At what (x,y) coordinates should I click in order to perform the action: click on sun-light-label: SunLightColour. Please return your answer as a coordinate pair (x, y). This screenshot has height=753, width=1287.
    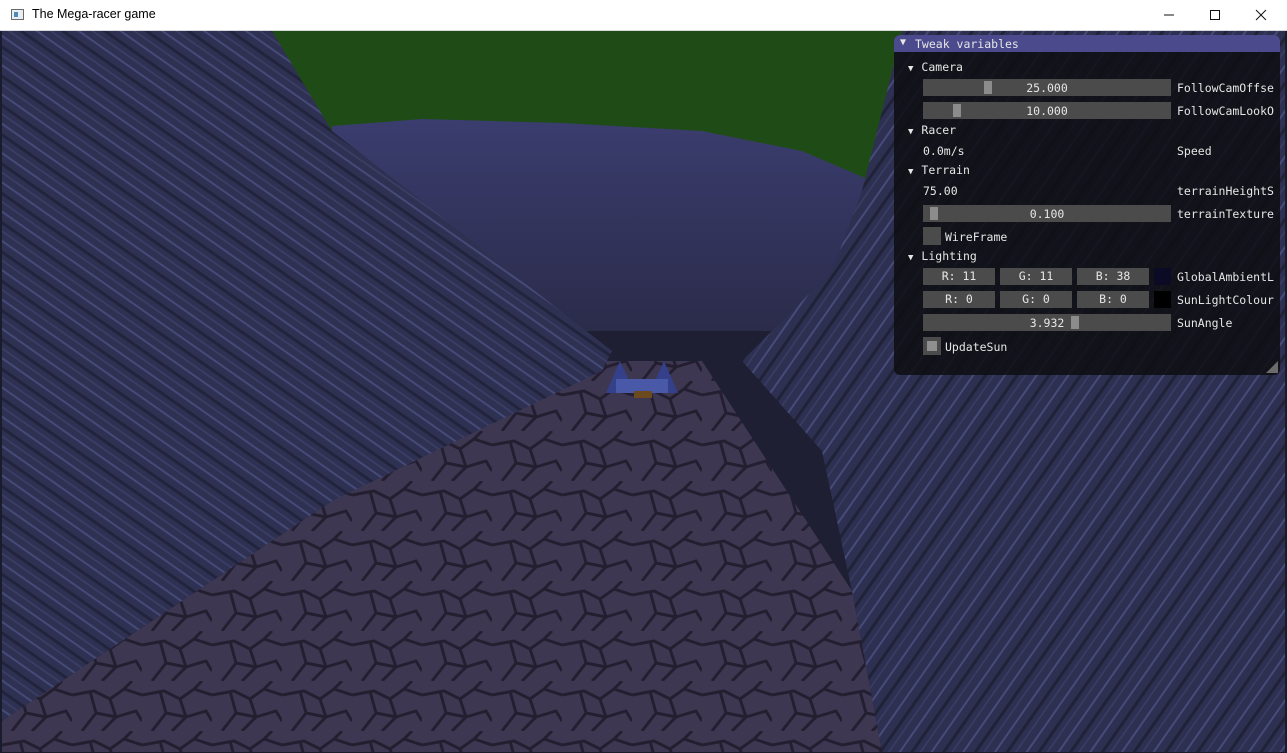
    Looking at the image, I should click on (1225, 300).